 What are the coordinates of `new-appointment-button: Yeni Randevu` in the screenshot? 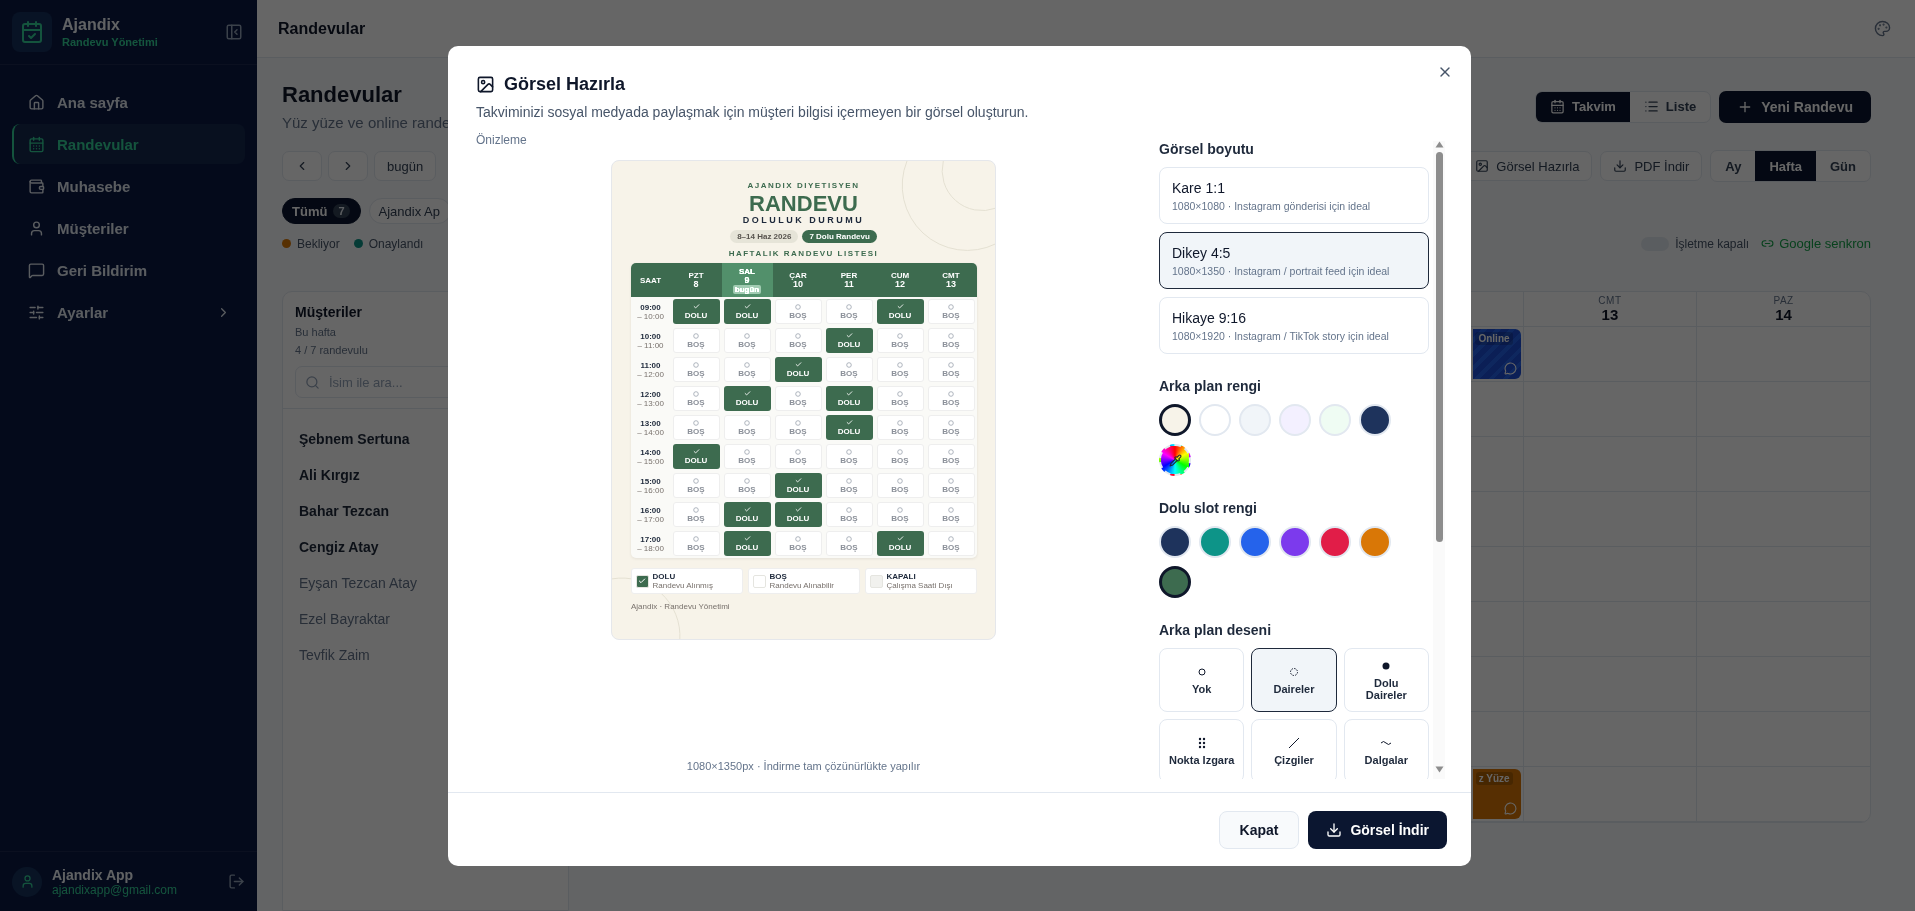 It's located at (1795, 106).